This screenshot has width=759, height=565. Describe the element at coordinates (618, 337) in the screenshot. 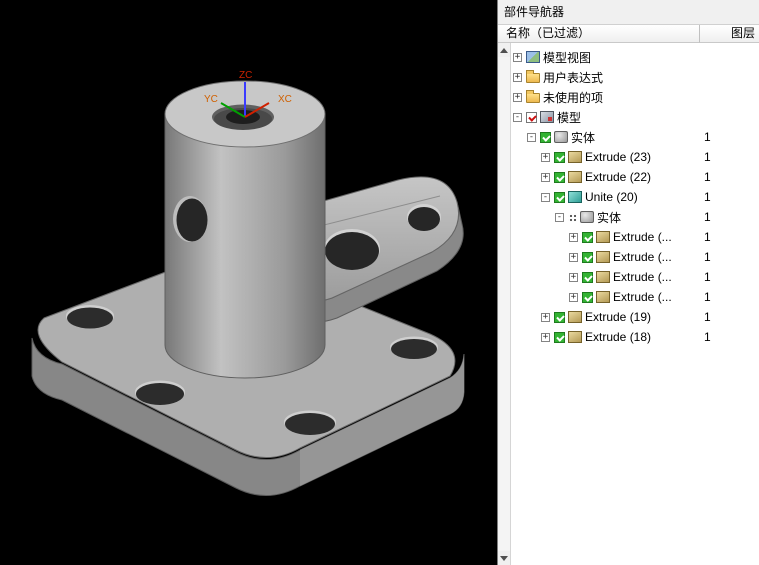

I see `tree-item-label: Extrude (18)` at that location.